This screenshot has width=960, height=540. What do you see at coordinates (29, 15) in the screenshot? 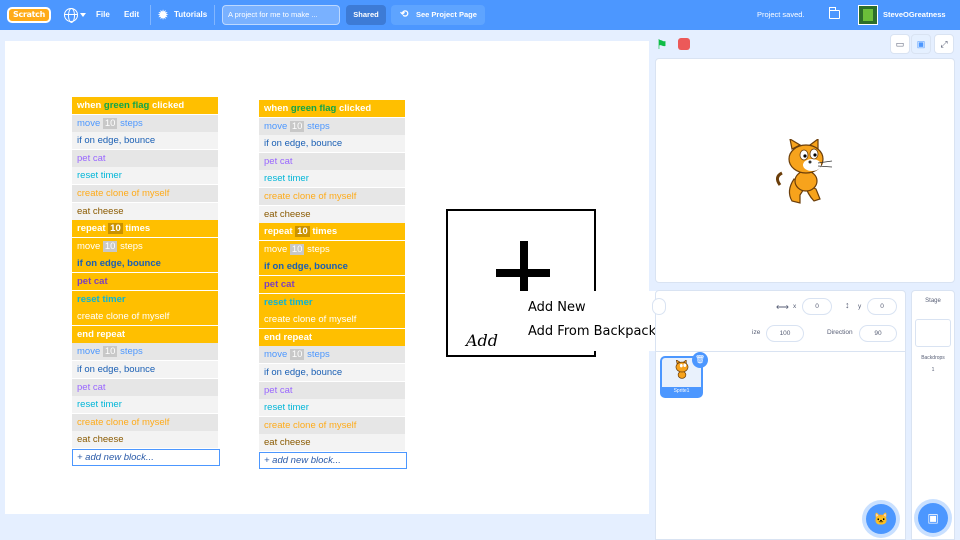
I see `scratch-logo: Scratch` at bounding box center [29, 15].